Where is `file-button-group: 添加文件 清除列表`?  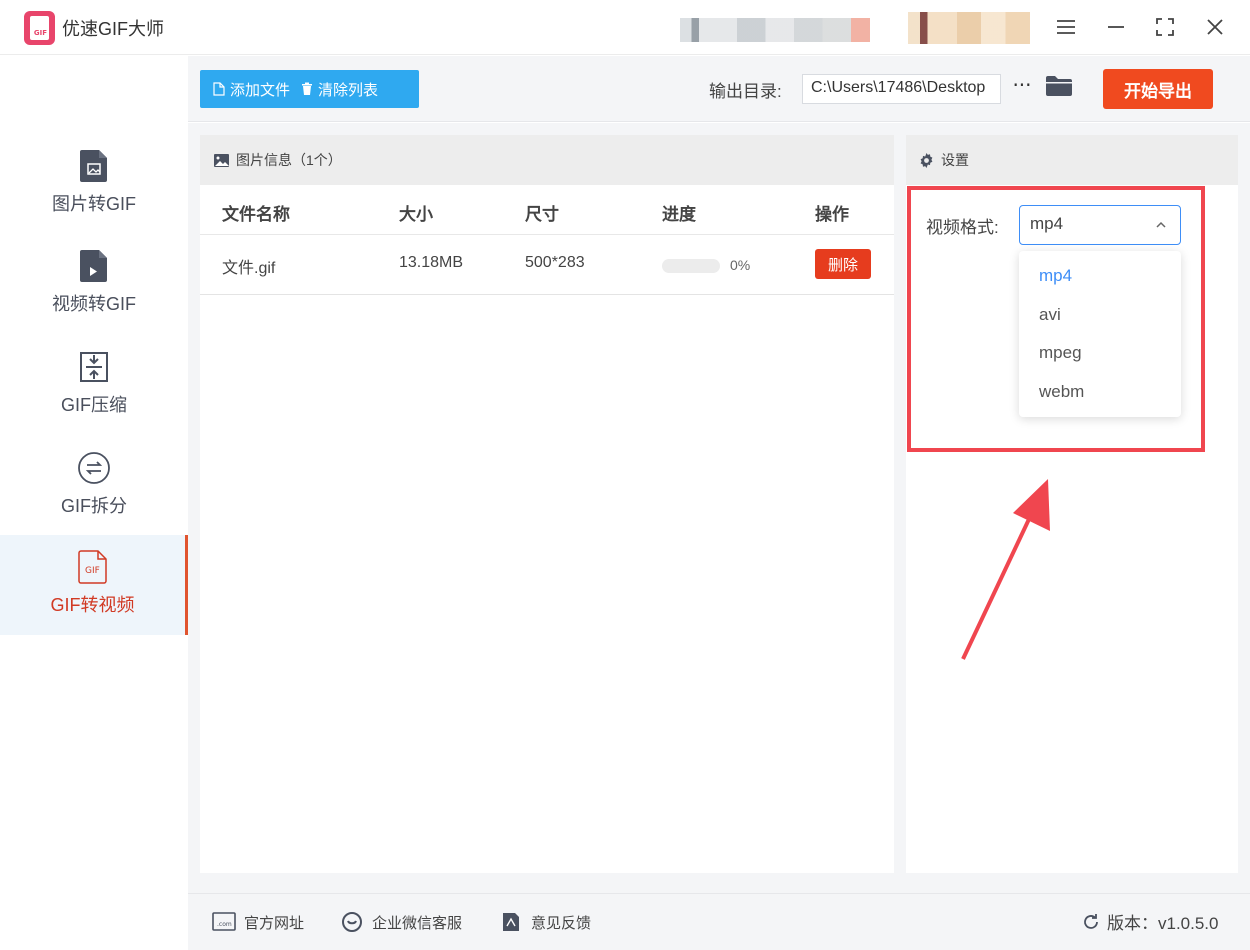
file-button-group: 添加文件 清除列表 is located at coordinates (309, 89).